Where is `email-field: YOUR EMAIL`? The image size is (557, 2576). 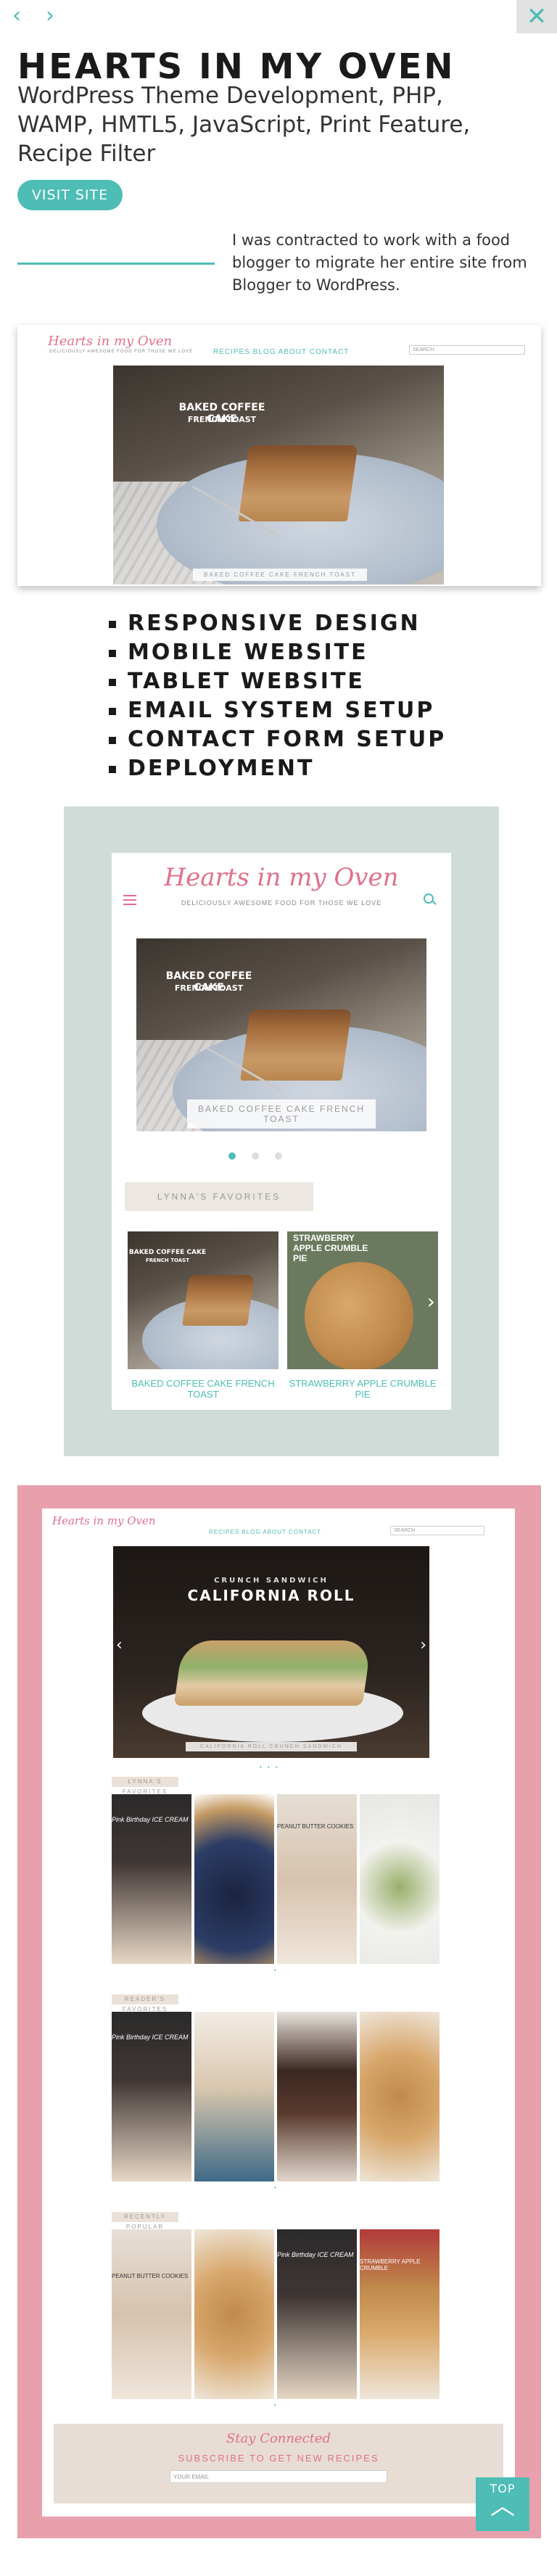 email-field: YOUR EMAIL is located at coordinates (278, 2476).